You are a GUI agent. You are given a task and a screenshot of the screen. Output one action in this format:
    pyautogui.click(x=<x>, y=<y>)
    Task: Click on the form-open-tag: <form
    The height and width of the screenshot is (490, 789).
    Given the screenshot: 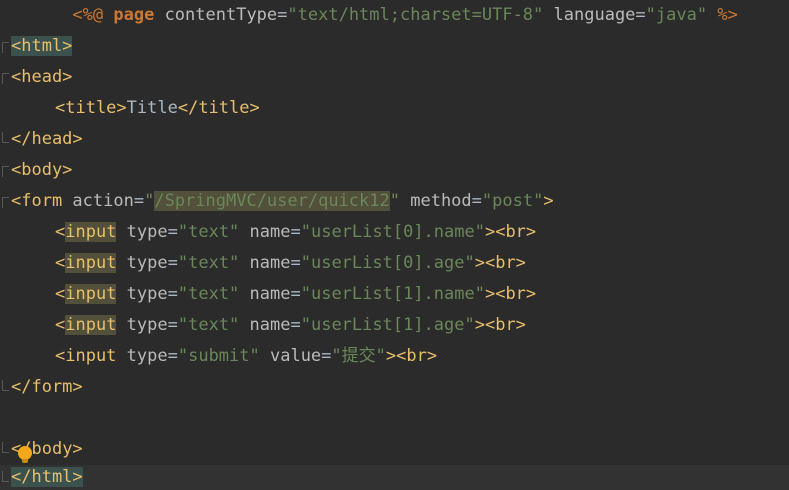 What is the action you would take?
    pyautogui.click(x=37, y=201)
    